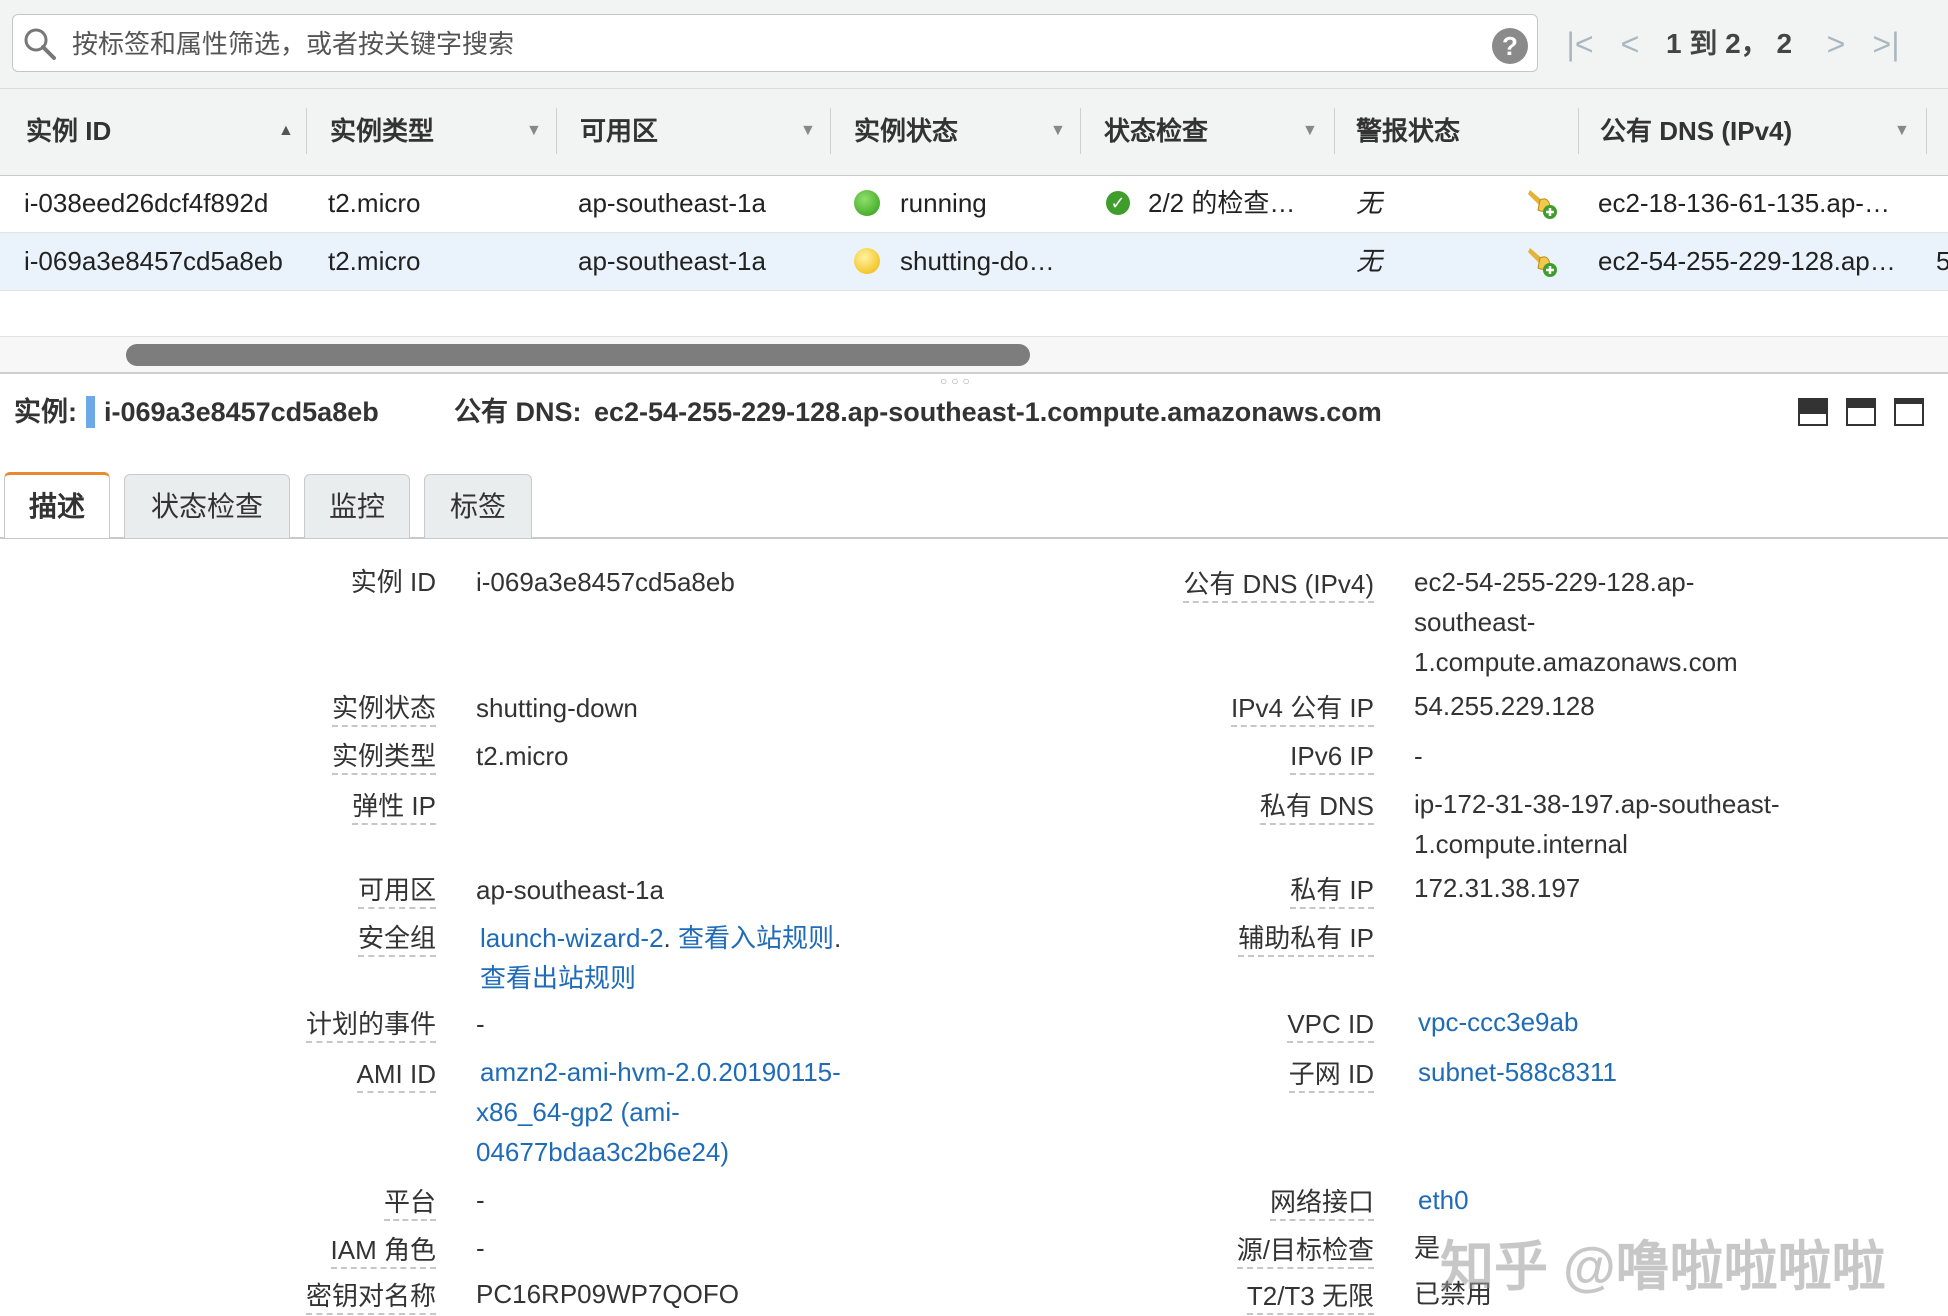  Describe the element at coordinates (1332, 890) in the screenshot. I see `label-private-ip: 私有 IP` at that location.